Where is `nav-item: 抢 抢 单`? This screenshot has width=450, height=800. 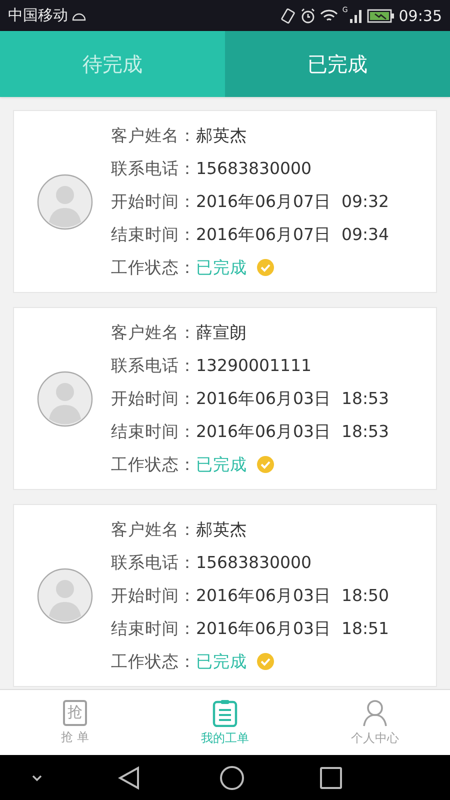 nav-item: 抢 抢 单 is located at coordinates (75, 722).